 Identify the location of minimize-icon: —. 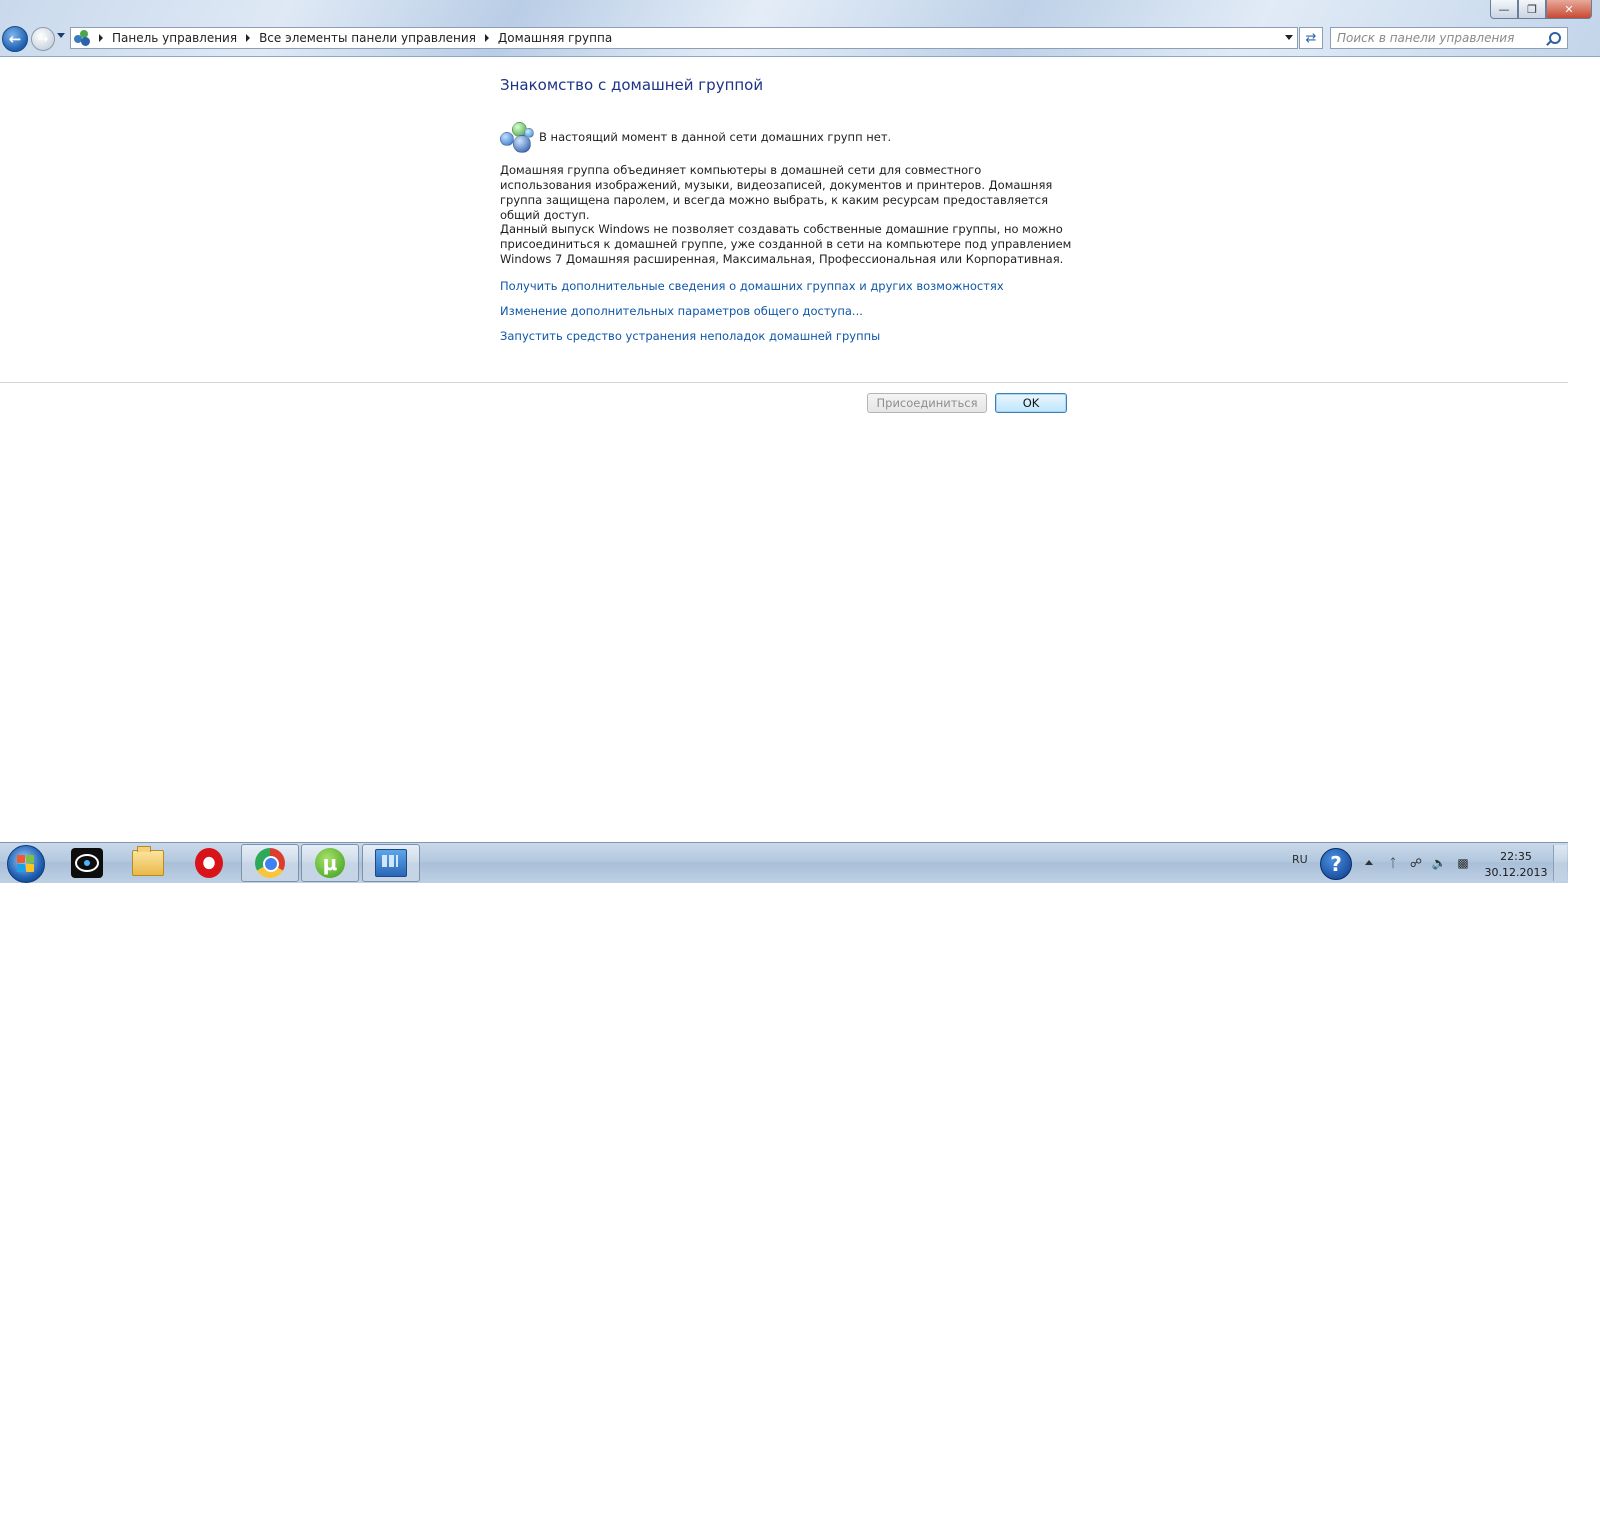
(1504, 9).